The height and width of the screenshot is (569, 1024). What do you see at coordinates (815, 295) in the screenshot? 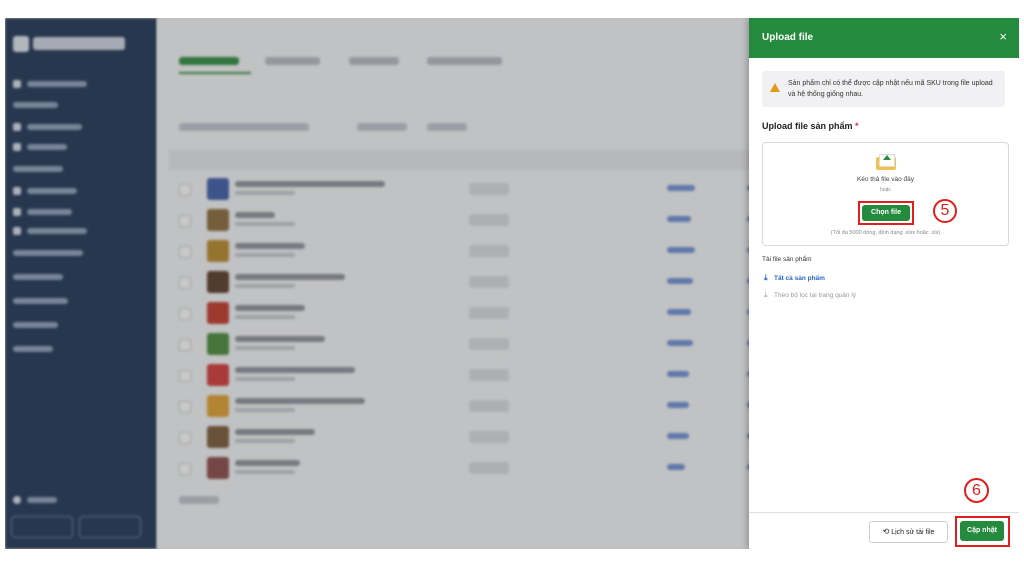
I see `download-filtered-label: Theo bộ lọc tại trang quản lý` at bounding box center [815, 295].